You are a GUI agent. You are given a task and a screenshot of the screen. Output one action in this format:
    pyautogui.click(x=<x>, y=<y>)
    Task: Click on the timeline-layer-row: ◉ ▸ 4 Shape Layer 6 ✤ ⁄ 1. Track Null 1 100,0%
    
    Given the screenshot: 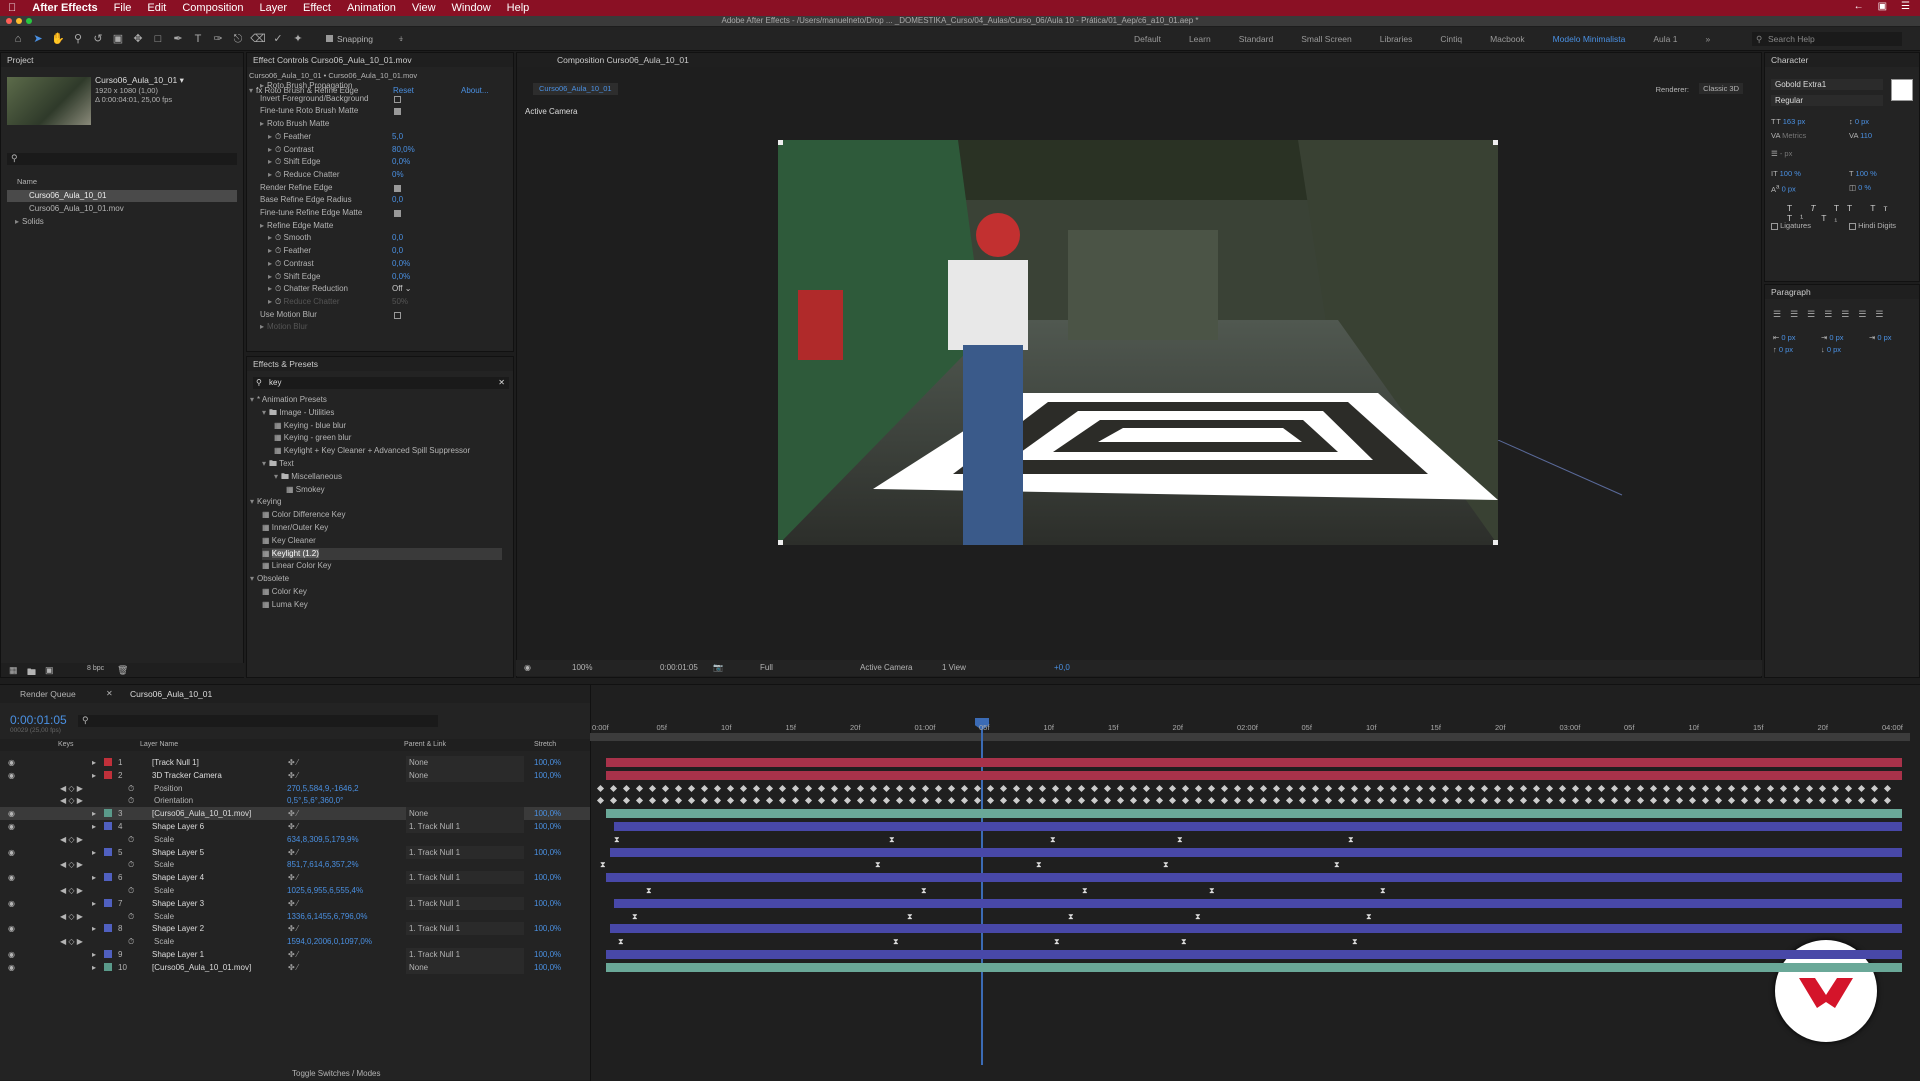 What is the action you would take?
    pyautogui.click(x=295, y=826)
    